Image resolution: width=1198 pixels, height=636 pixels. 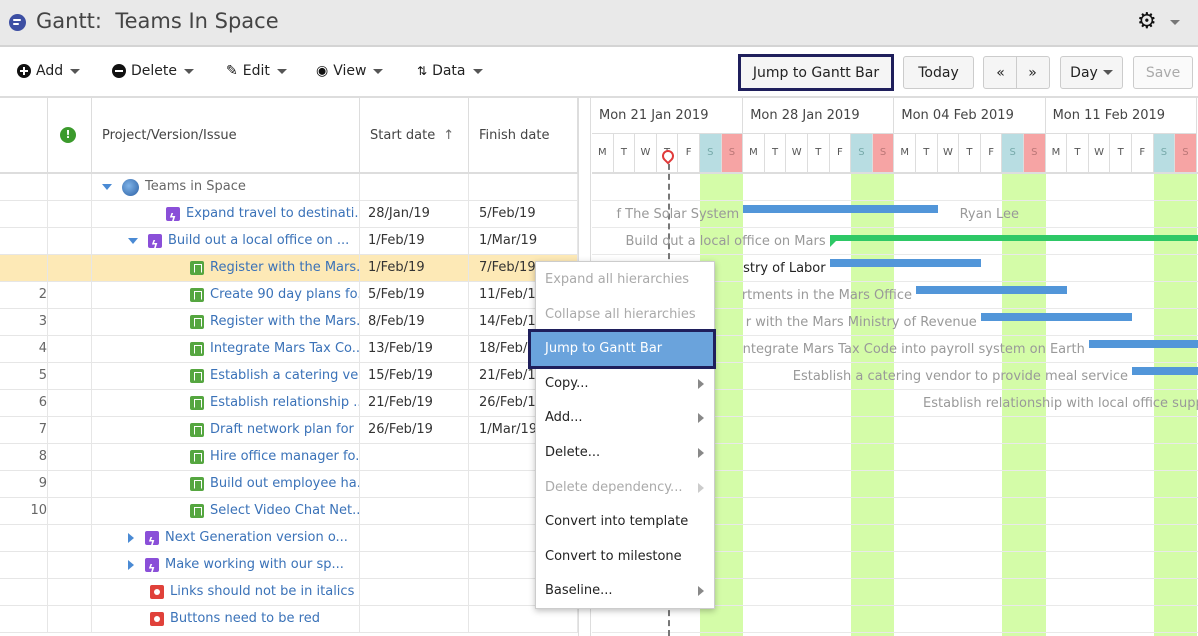 What do you see at coordinates (1175, 22) in the screenshot?
I see `chevron-down-icon` at bounding box center [1175, 22].